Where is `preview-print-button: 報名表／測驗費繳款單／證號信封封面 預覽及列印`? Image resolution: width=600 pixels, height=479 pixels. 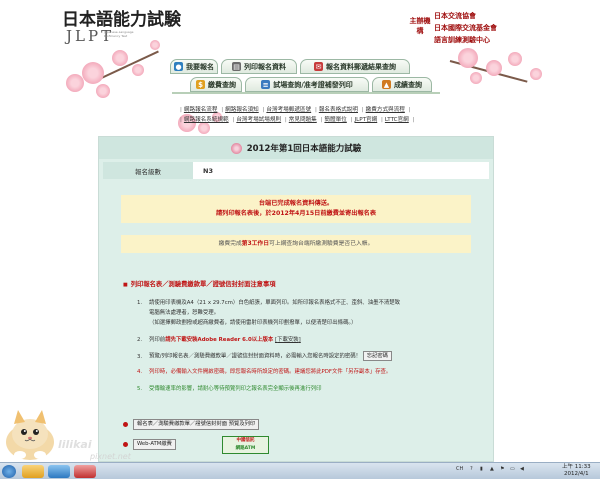 preview-print-button: 報名表／測驗費繳款單／證號信封封面 預覽及列印 is located at coordinates (196, 424).